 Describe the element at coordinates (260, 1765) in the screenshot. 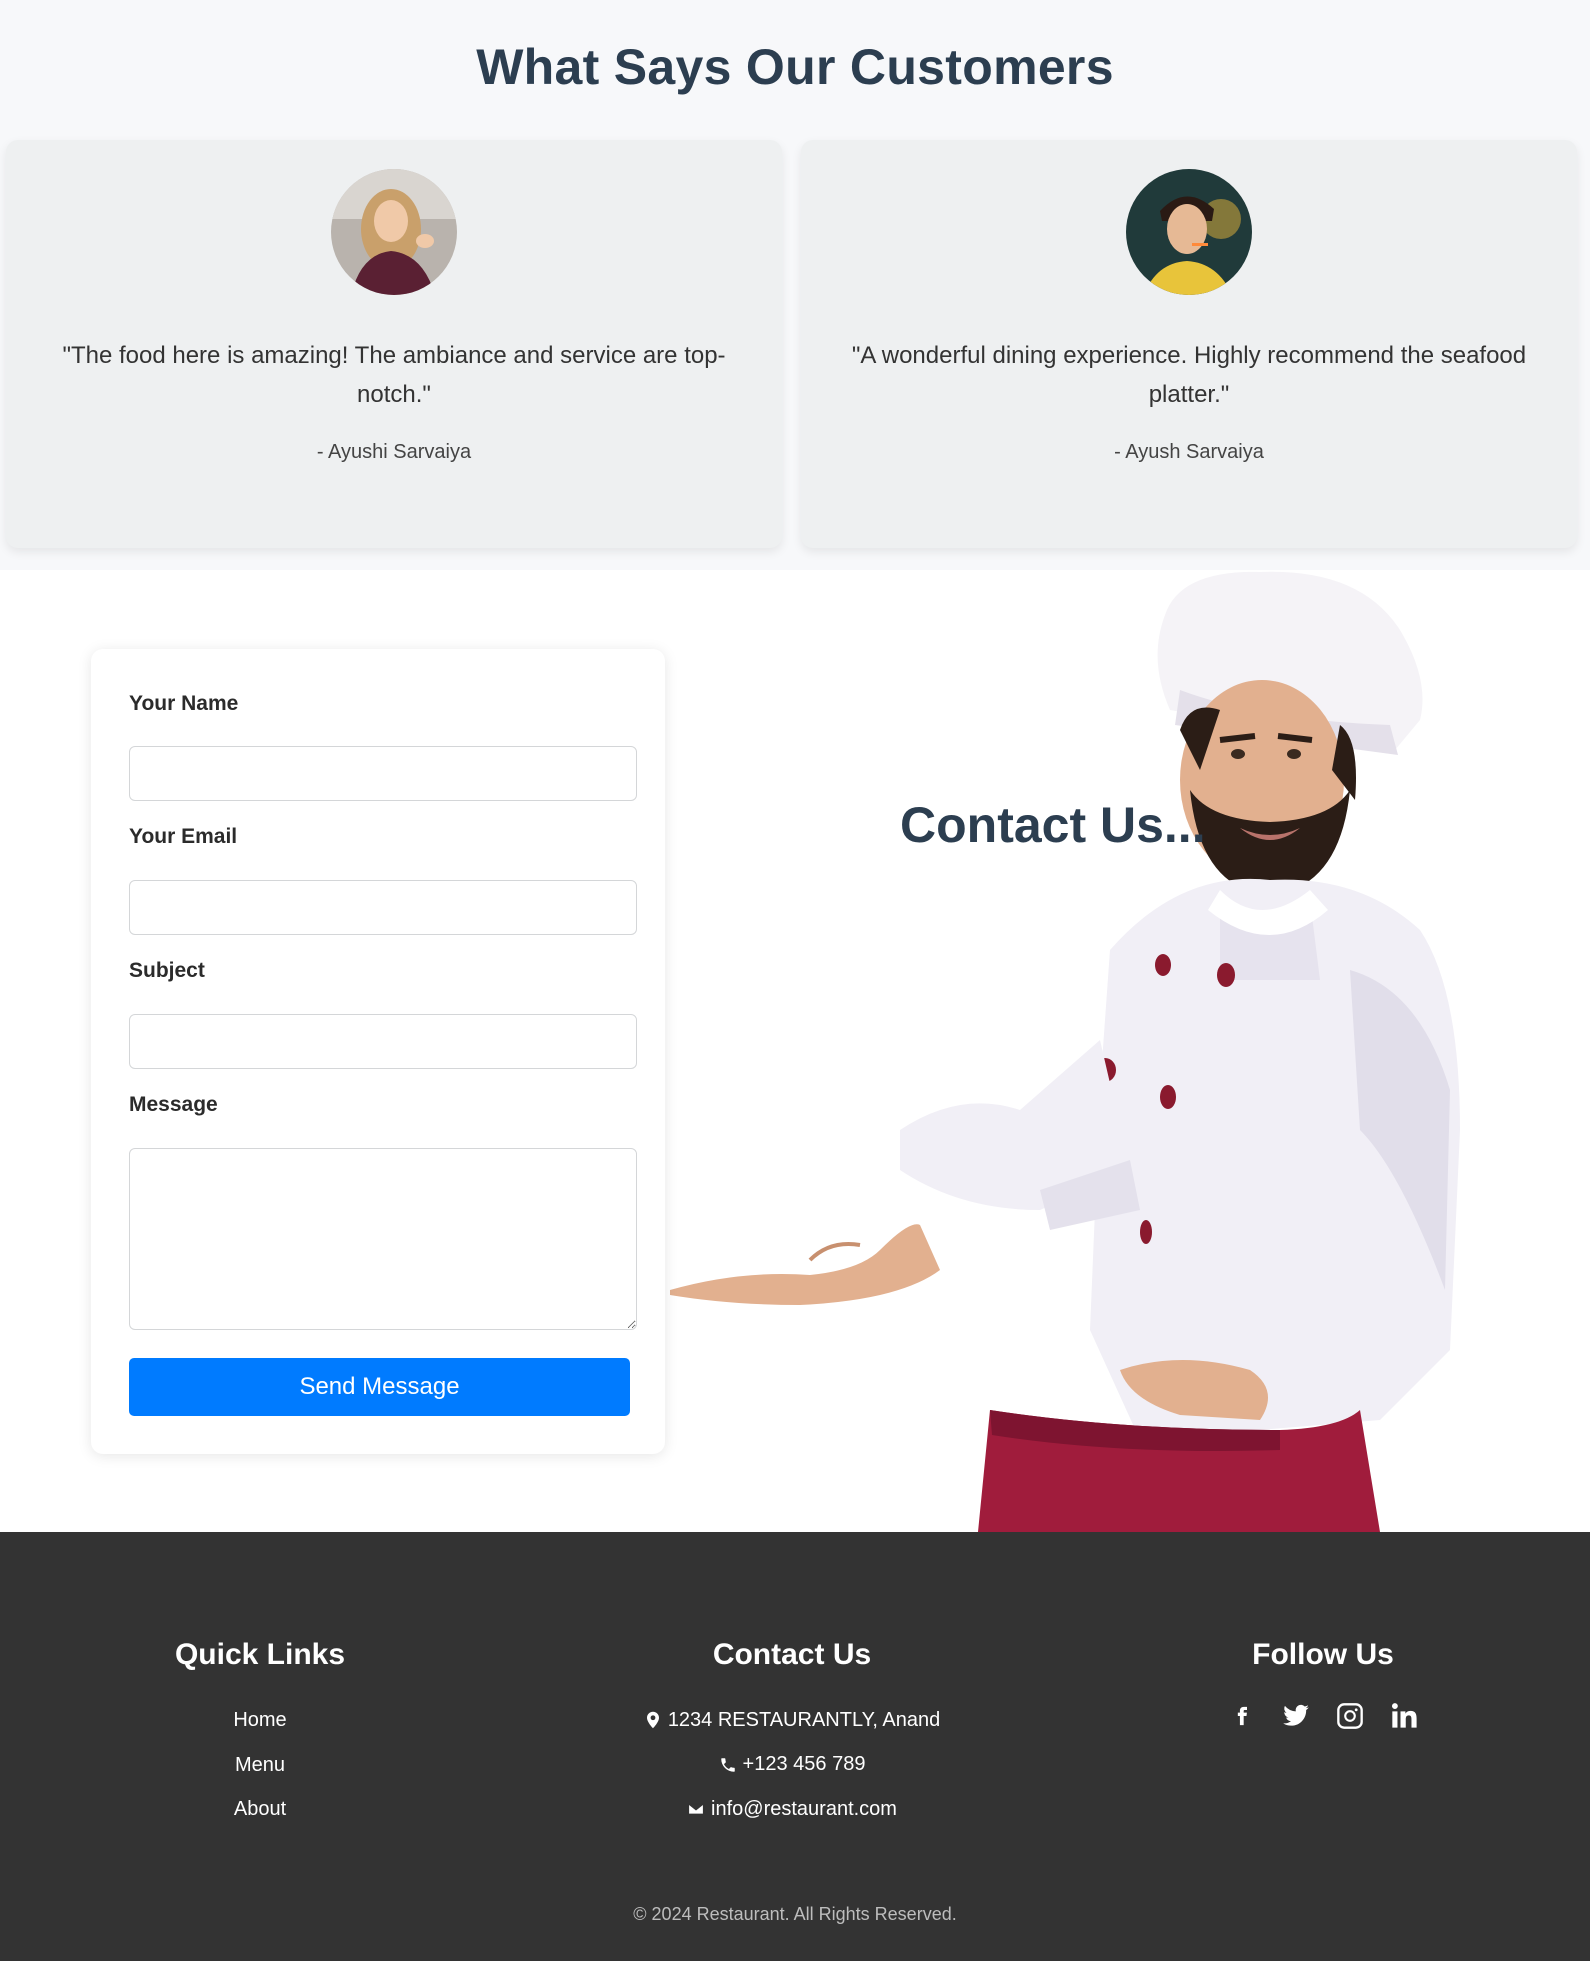

I see `footer-link-menu: Menu` at that location.